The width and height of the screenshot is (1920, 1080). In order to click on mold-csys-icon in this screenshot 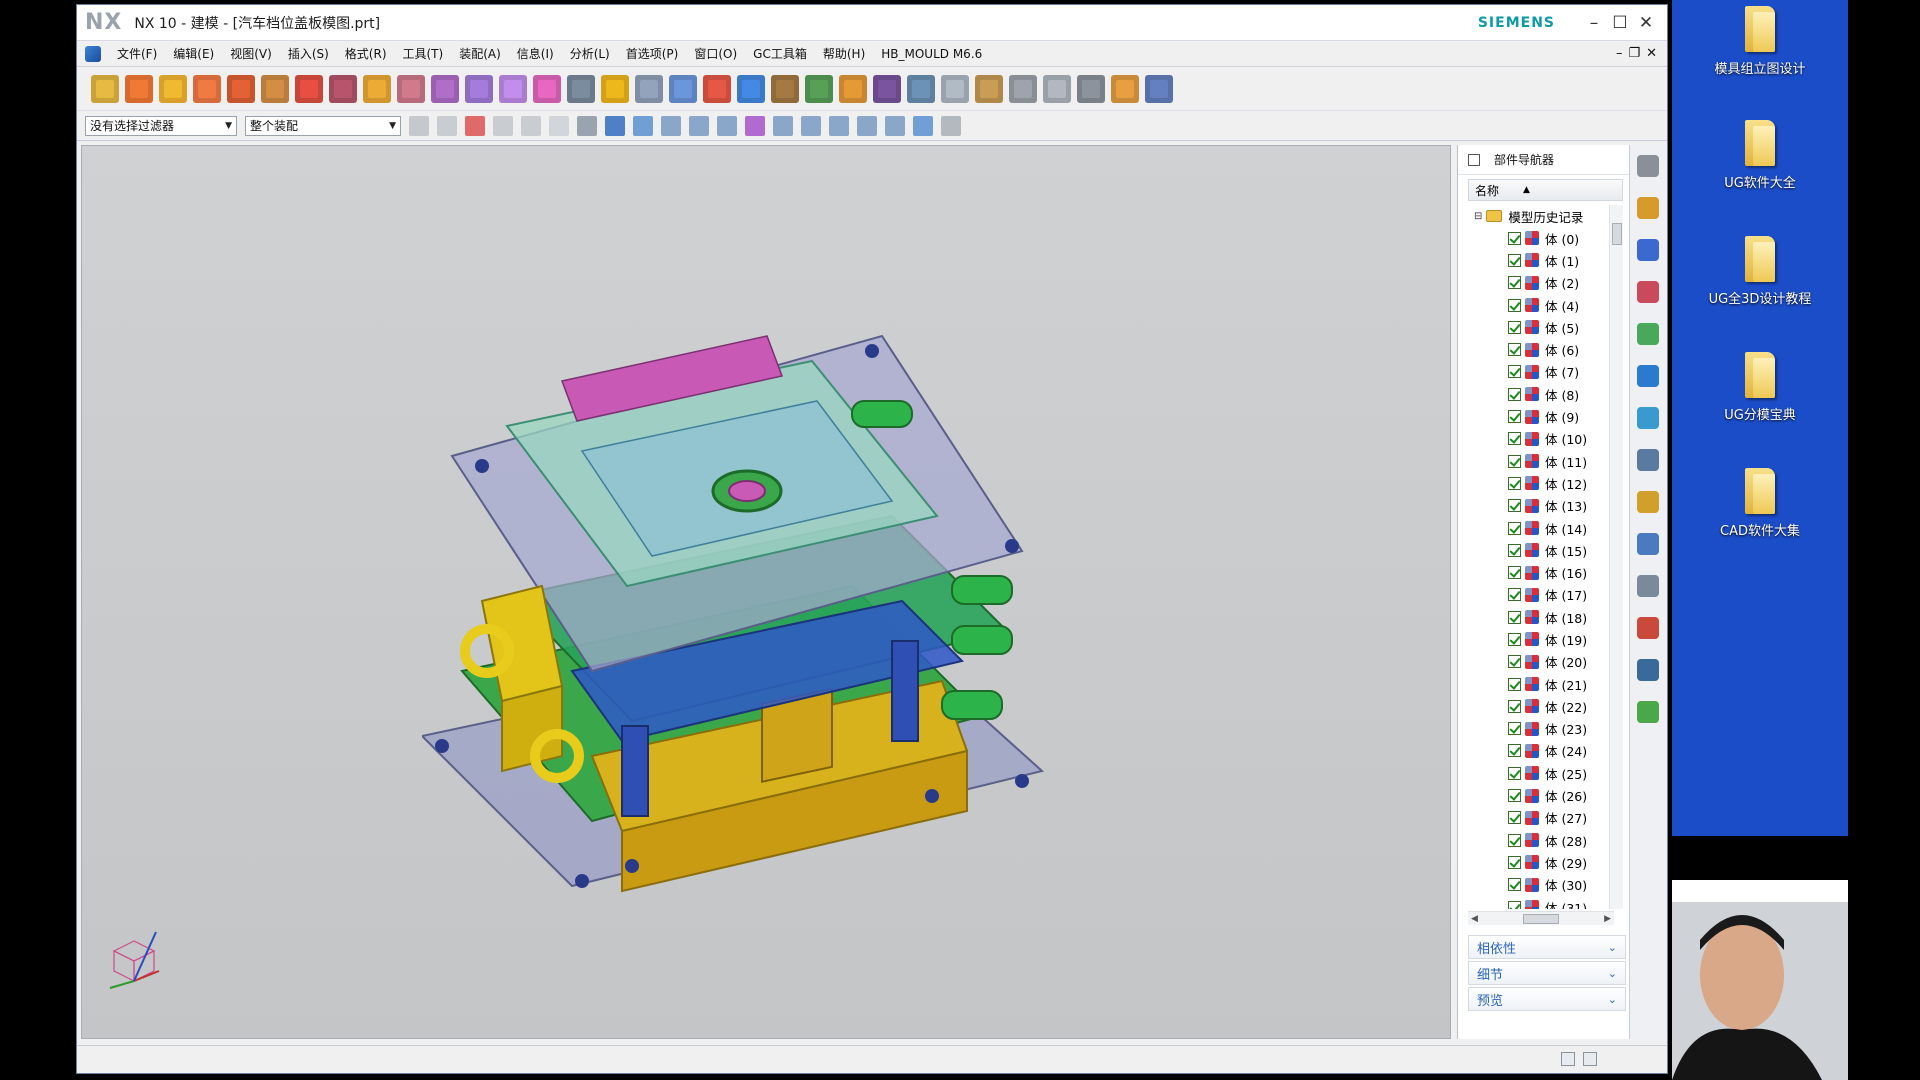, I will do `click(139, 88)`.